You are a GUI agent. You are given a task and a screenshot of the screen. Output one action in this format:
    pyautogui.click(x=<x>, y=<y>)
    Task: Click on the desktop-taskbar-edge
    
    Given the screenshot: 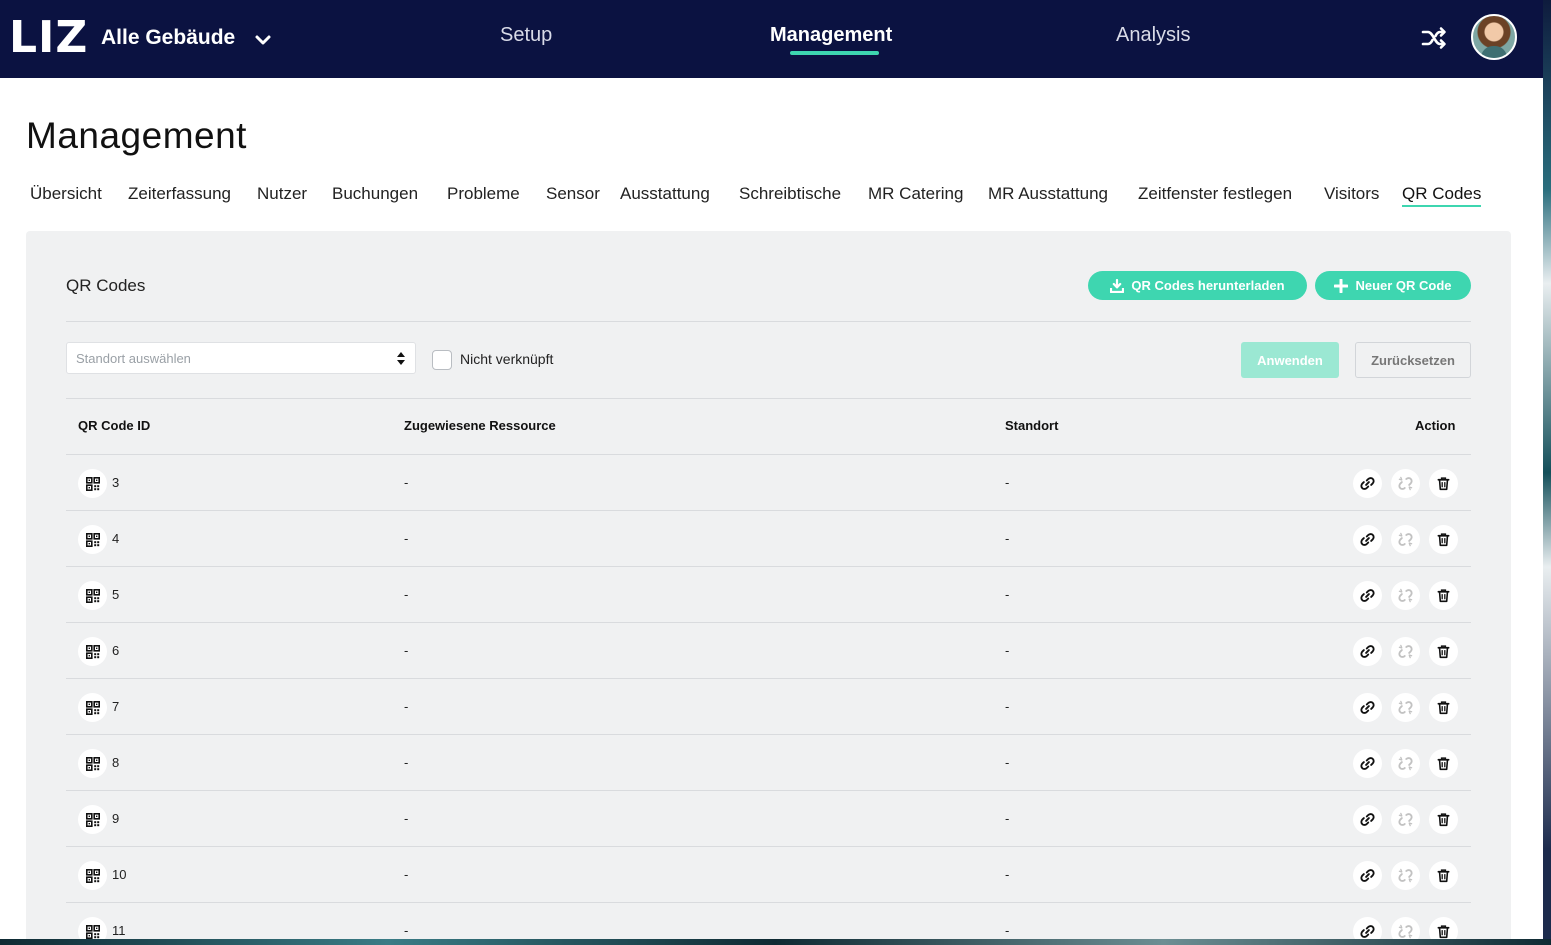 What is the action you would take?
    pyautogui.click(x=775, y=942)
    